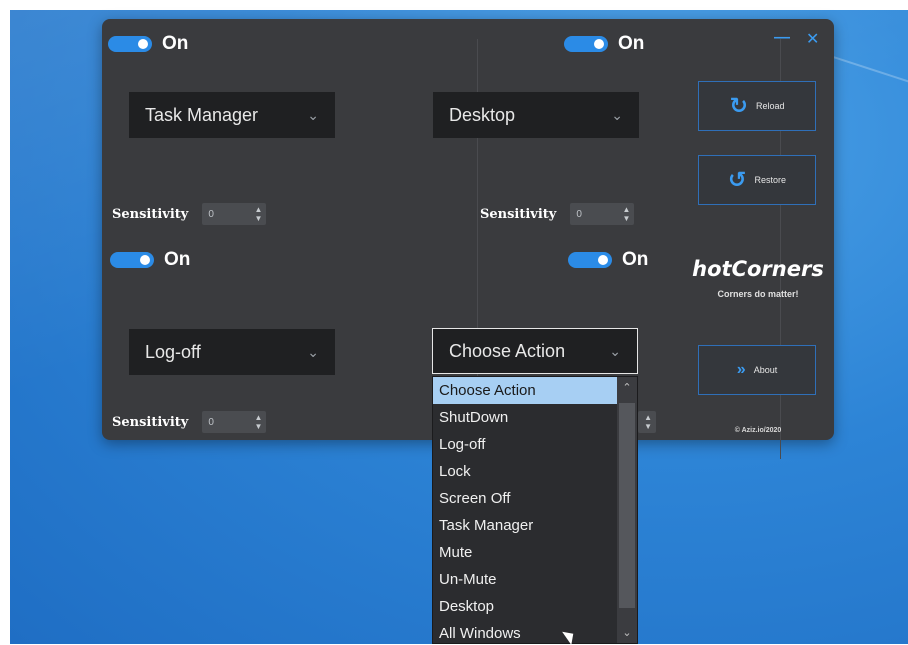 Image resolution: width=908 pixels, height=645 pixels. I want to click on toggle-bottom-left: On, so click(150, 260).